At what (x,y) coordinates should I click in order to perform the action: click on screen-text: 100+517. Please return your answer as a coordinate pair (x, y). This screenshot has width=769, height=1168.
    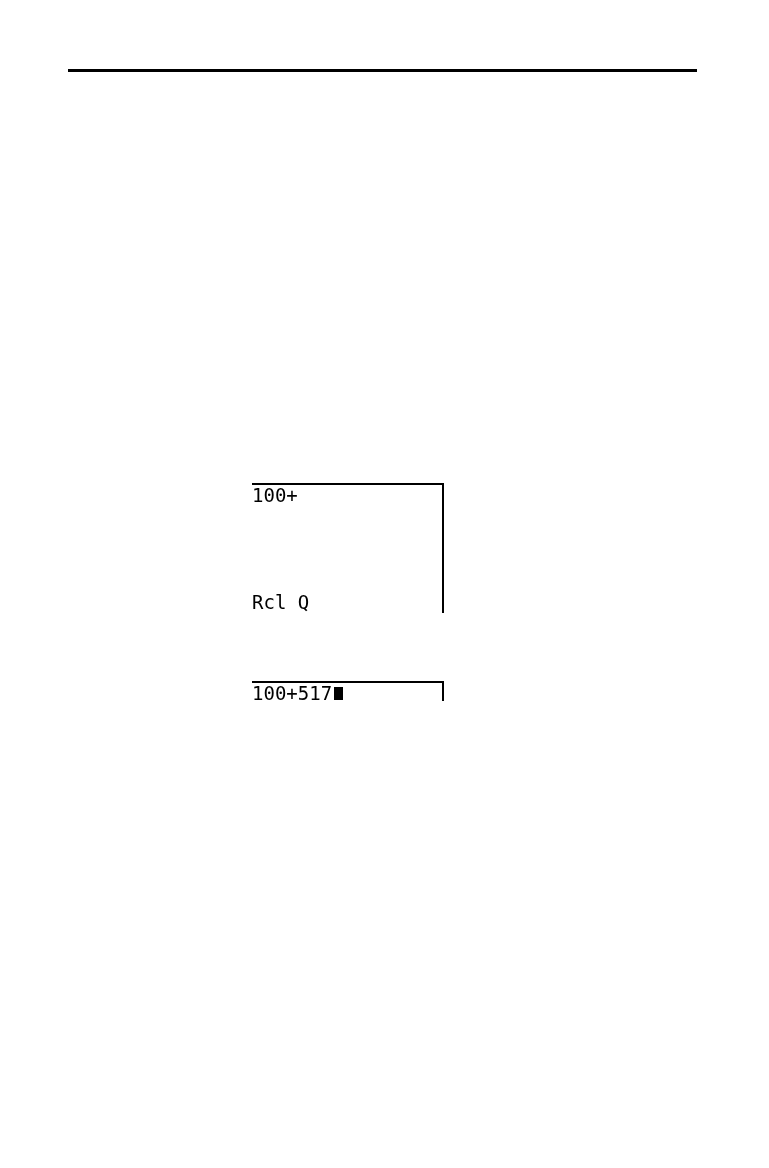
    Looking at the image, I should click on (292, 693).